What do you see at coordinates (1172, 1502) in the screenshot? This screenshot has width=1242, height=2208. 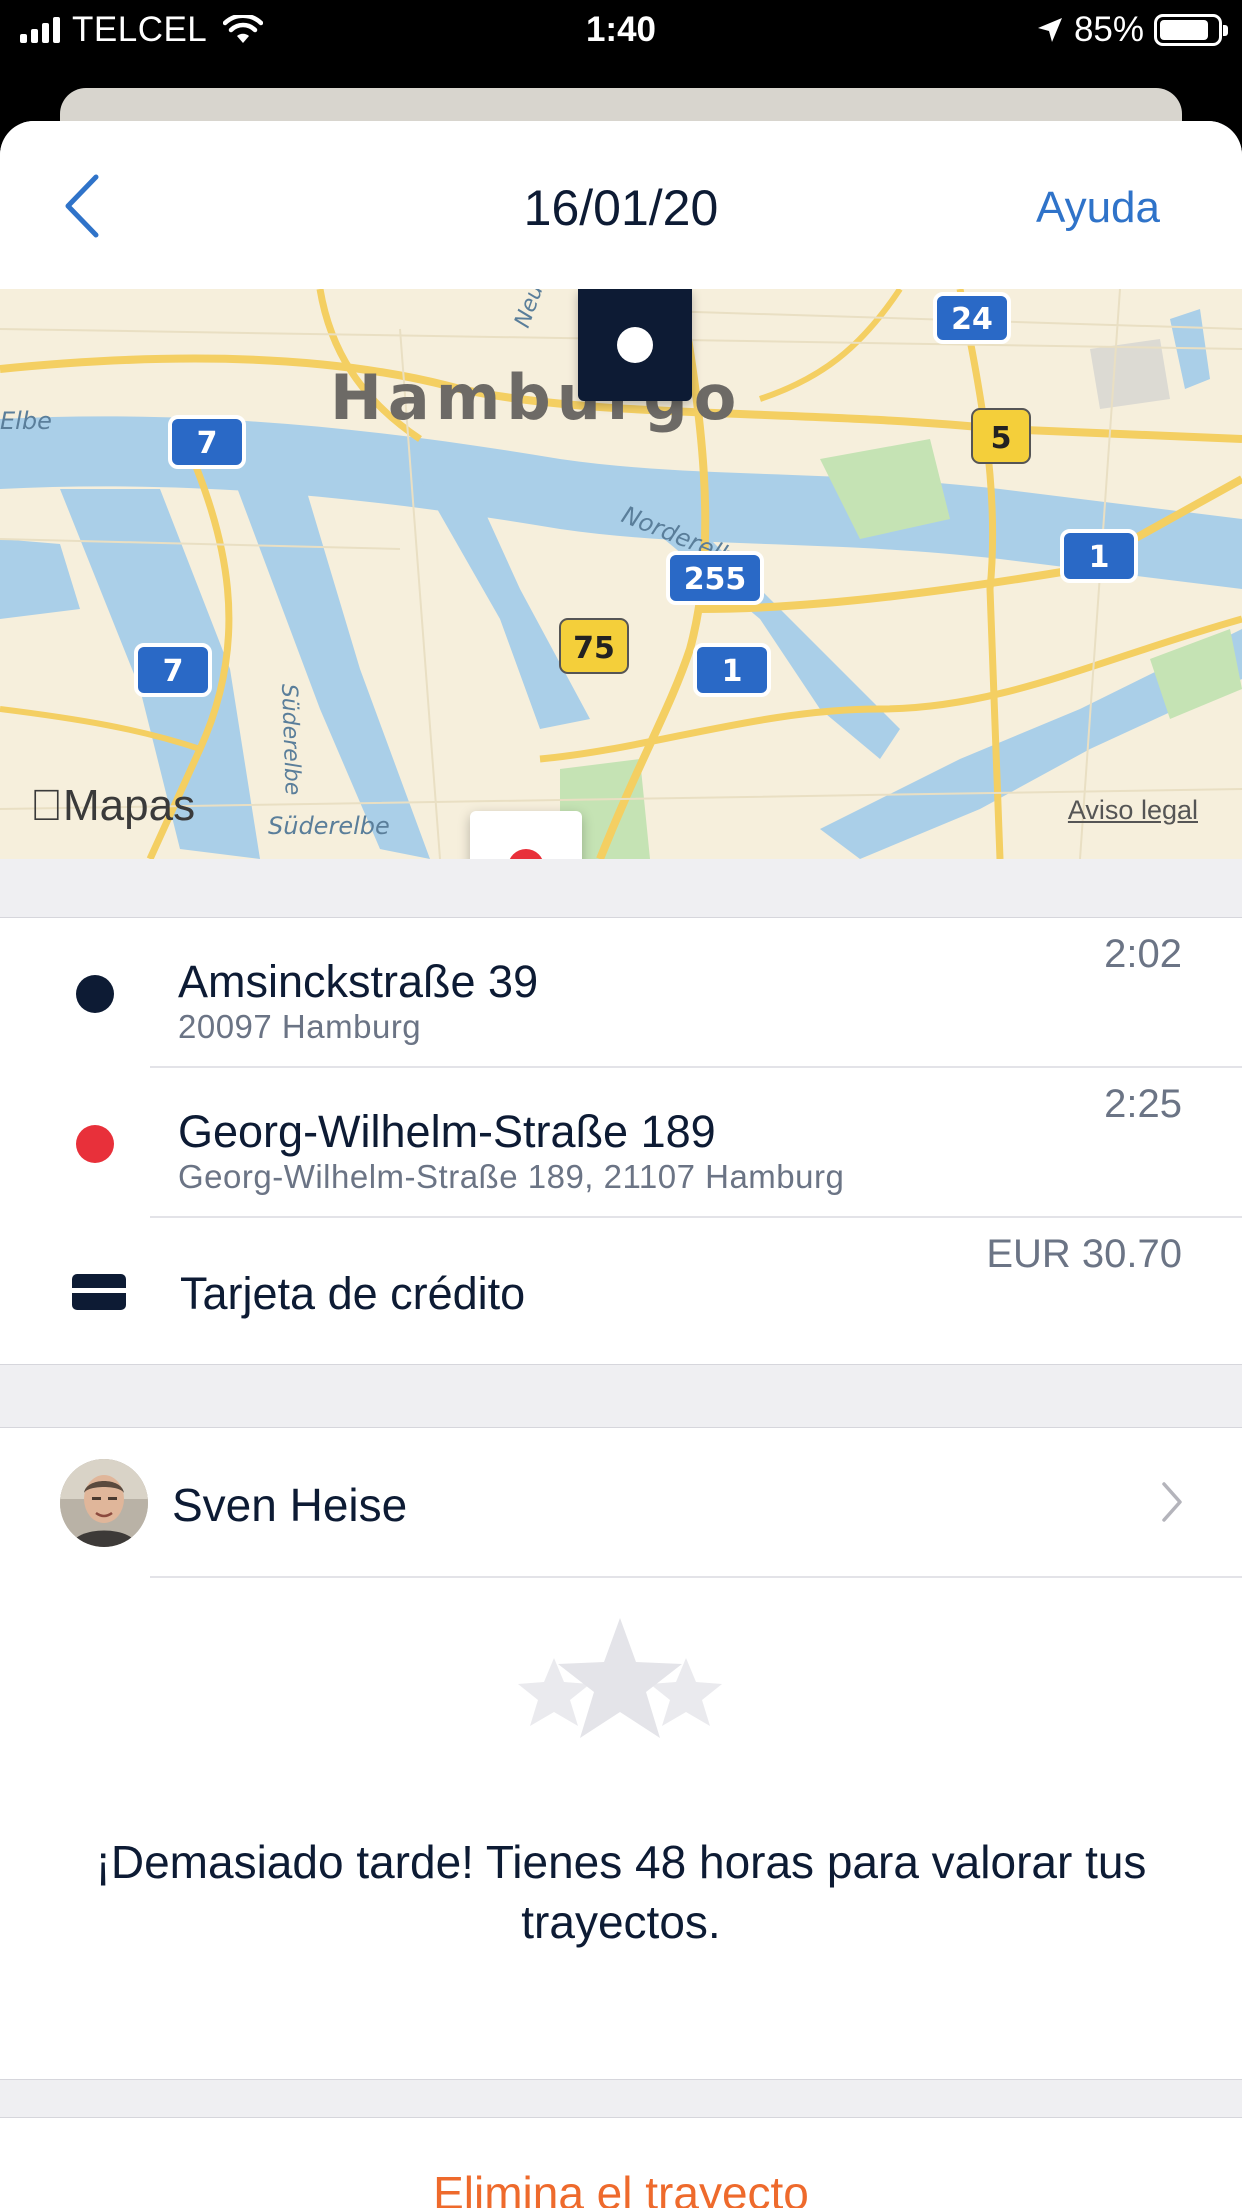 I see `chevron-right-icon` at bounding box center [1172, 1502].